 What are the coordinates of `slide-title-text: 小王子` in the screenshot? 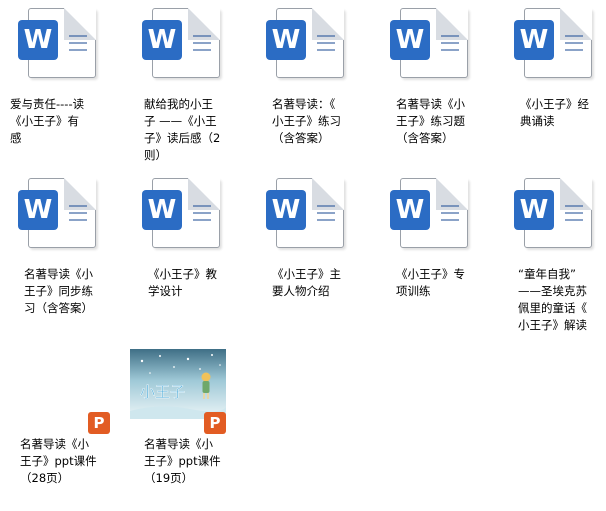 It's located at (162, 392).